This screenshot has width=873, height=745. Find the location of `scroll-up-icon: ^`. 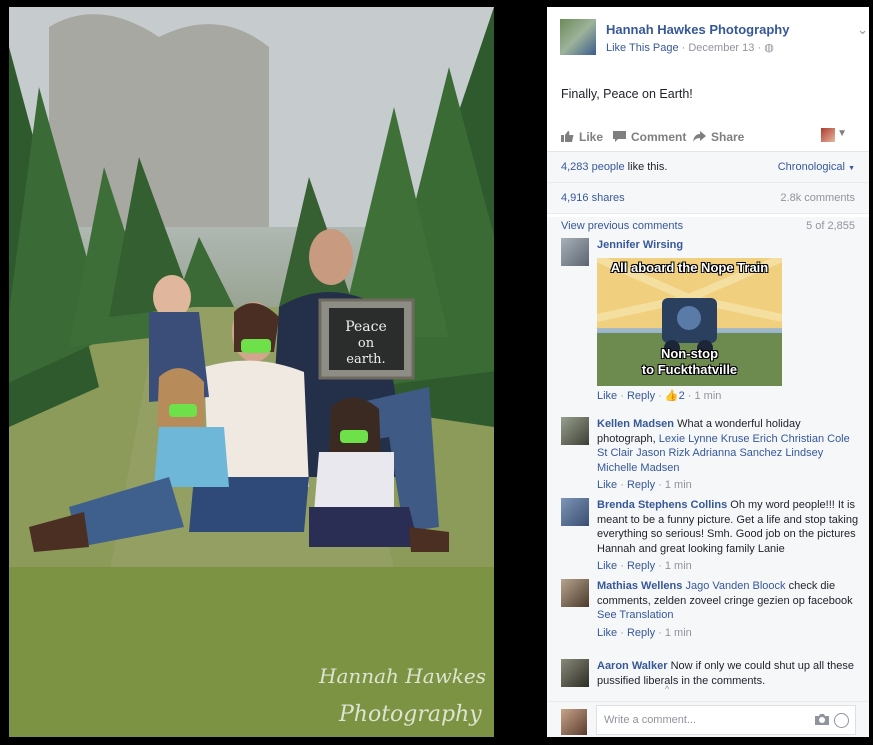

scroll-up-icon: ^ is located at coordinates (667, 689).